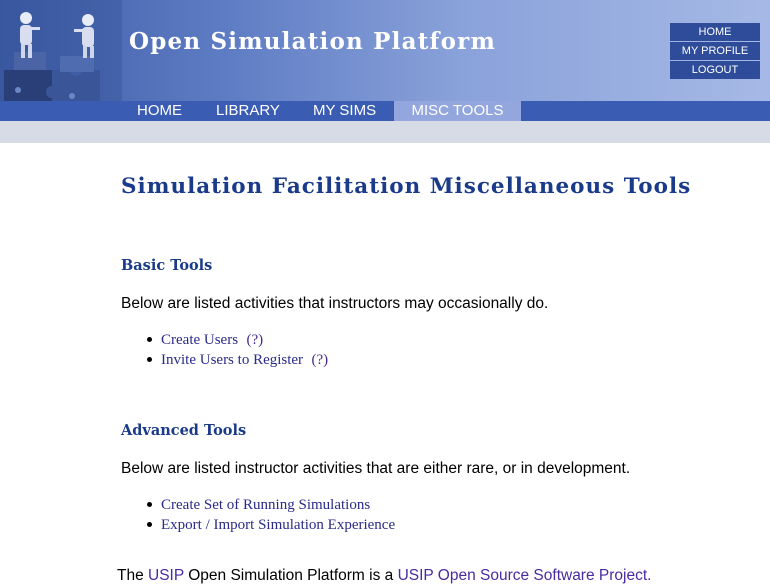 Image resolution: width=770 pixels, height=588 pixels. I want to click on list-item: Create Set of Running Simulations, so click(271, 505).